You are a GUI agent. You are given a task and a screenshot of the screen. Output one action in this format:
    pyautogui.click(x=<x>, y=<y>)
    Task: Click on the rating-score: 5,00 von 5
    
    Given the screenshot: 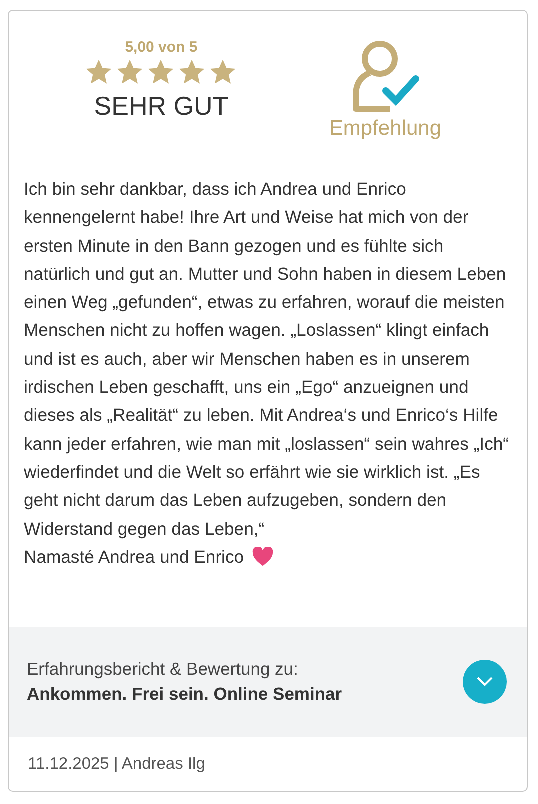 What is the action you would take?
    pyautogui.click(x=161, y=47)
    